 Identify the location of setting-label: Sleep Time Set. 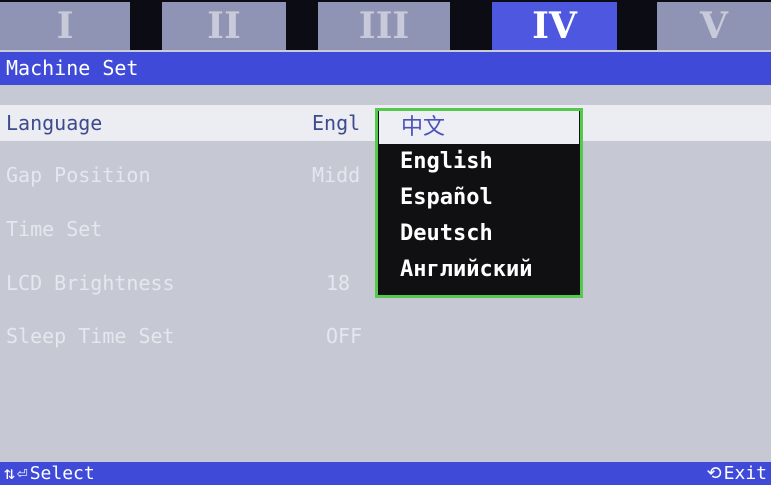
(90, 336).